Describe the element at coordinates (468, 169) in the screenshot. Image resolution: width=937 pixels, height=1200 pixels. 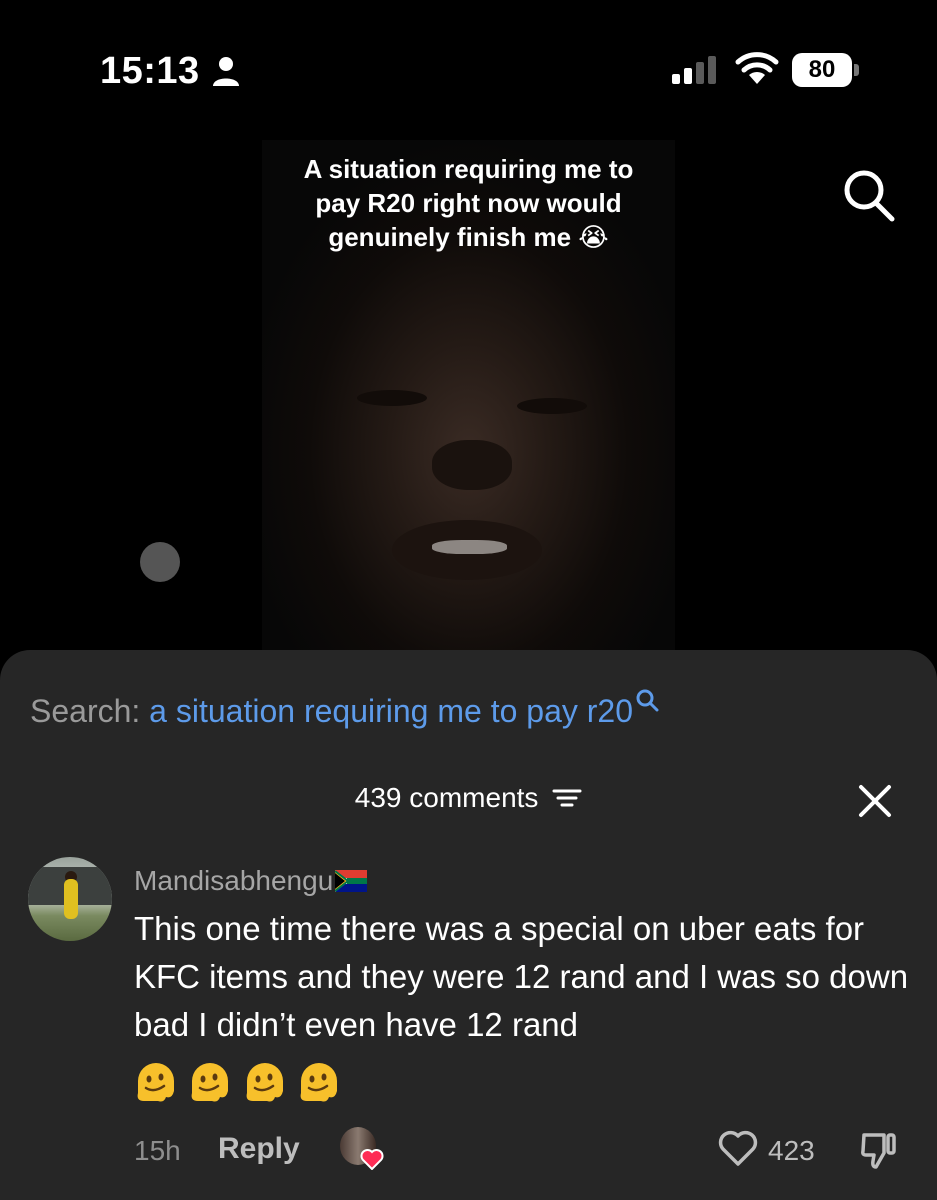
I see `caption-line: A situation requiring me to` at that location.